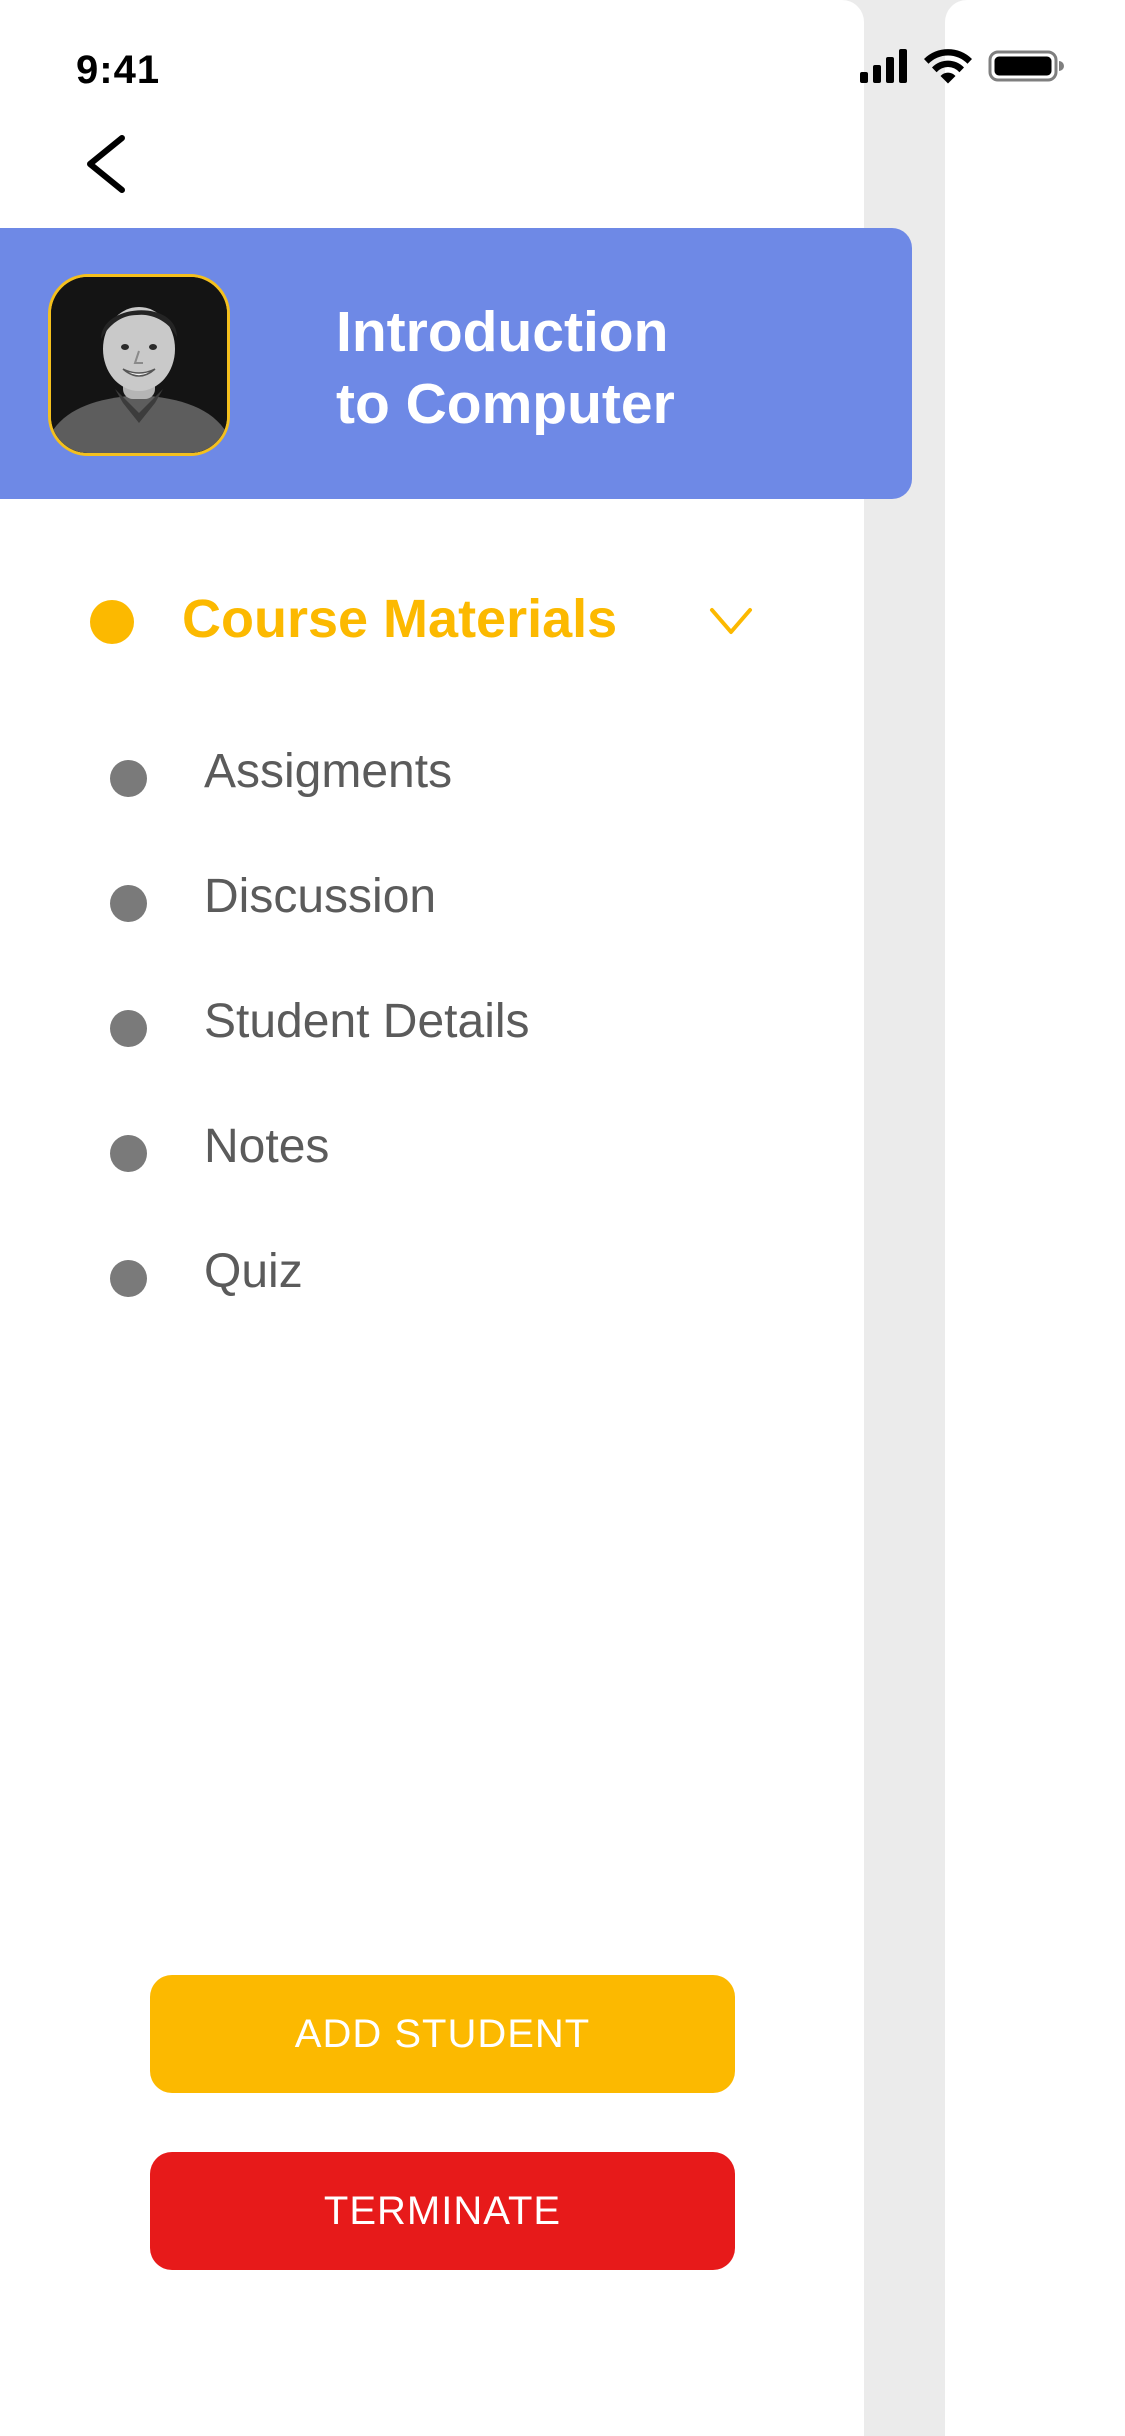 The width and height of the screenshot is (1125, 2436). I want to click on menu-item-assignments: Assigments, so click(438, 792).